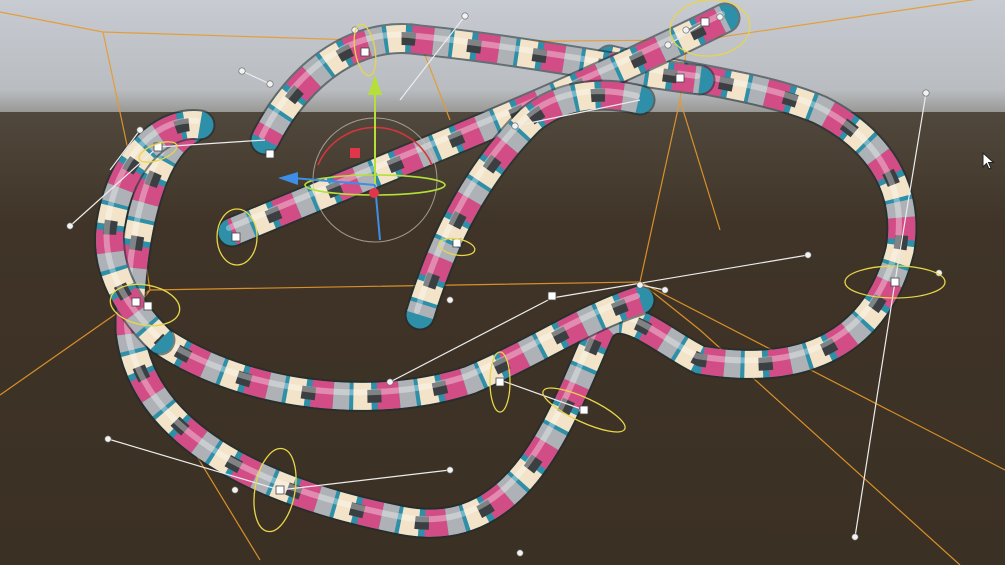 This screenshot has height=565, width=1005. I want to click on gizmo-plane-handle, so click(355, 153).